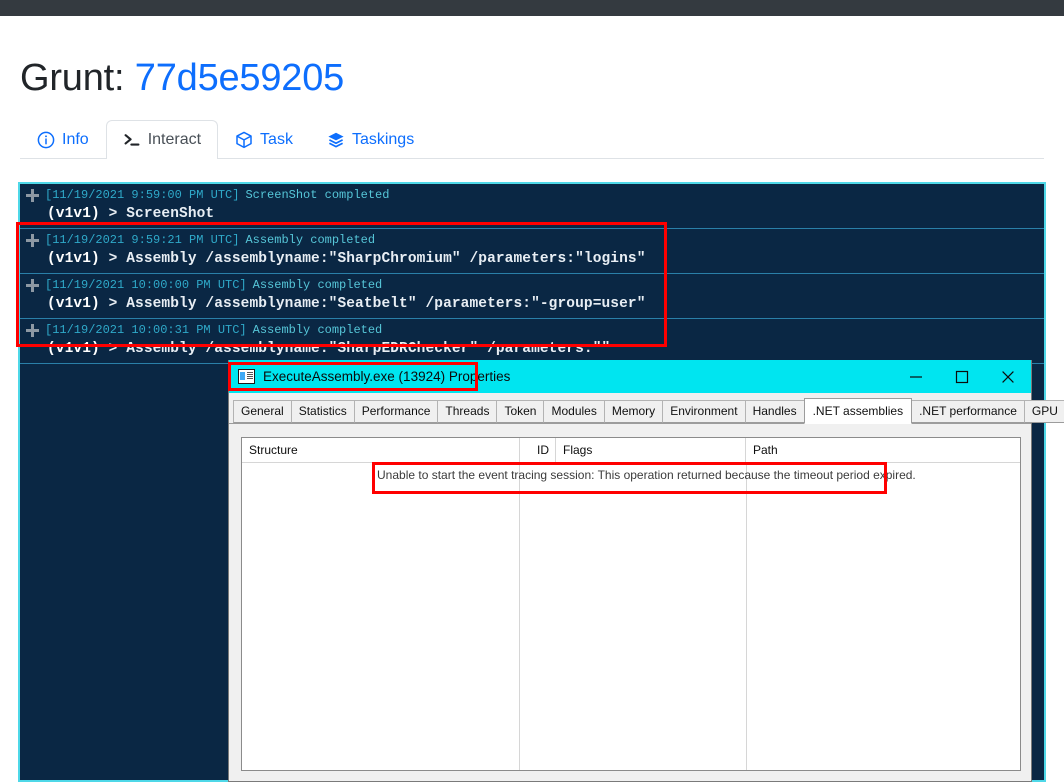 This screenshot has width=1064, height=782. What do you see at coordinates (336, 140) in the screenshot?
I see `layers-icon` at bounding box center [336, 140].